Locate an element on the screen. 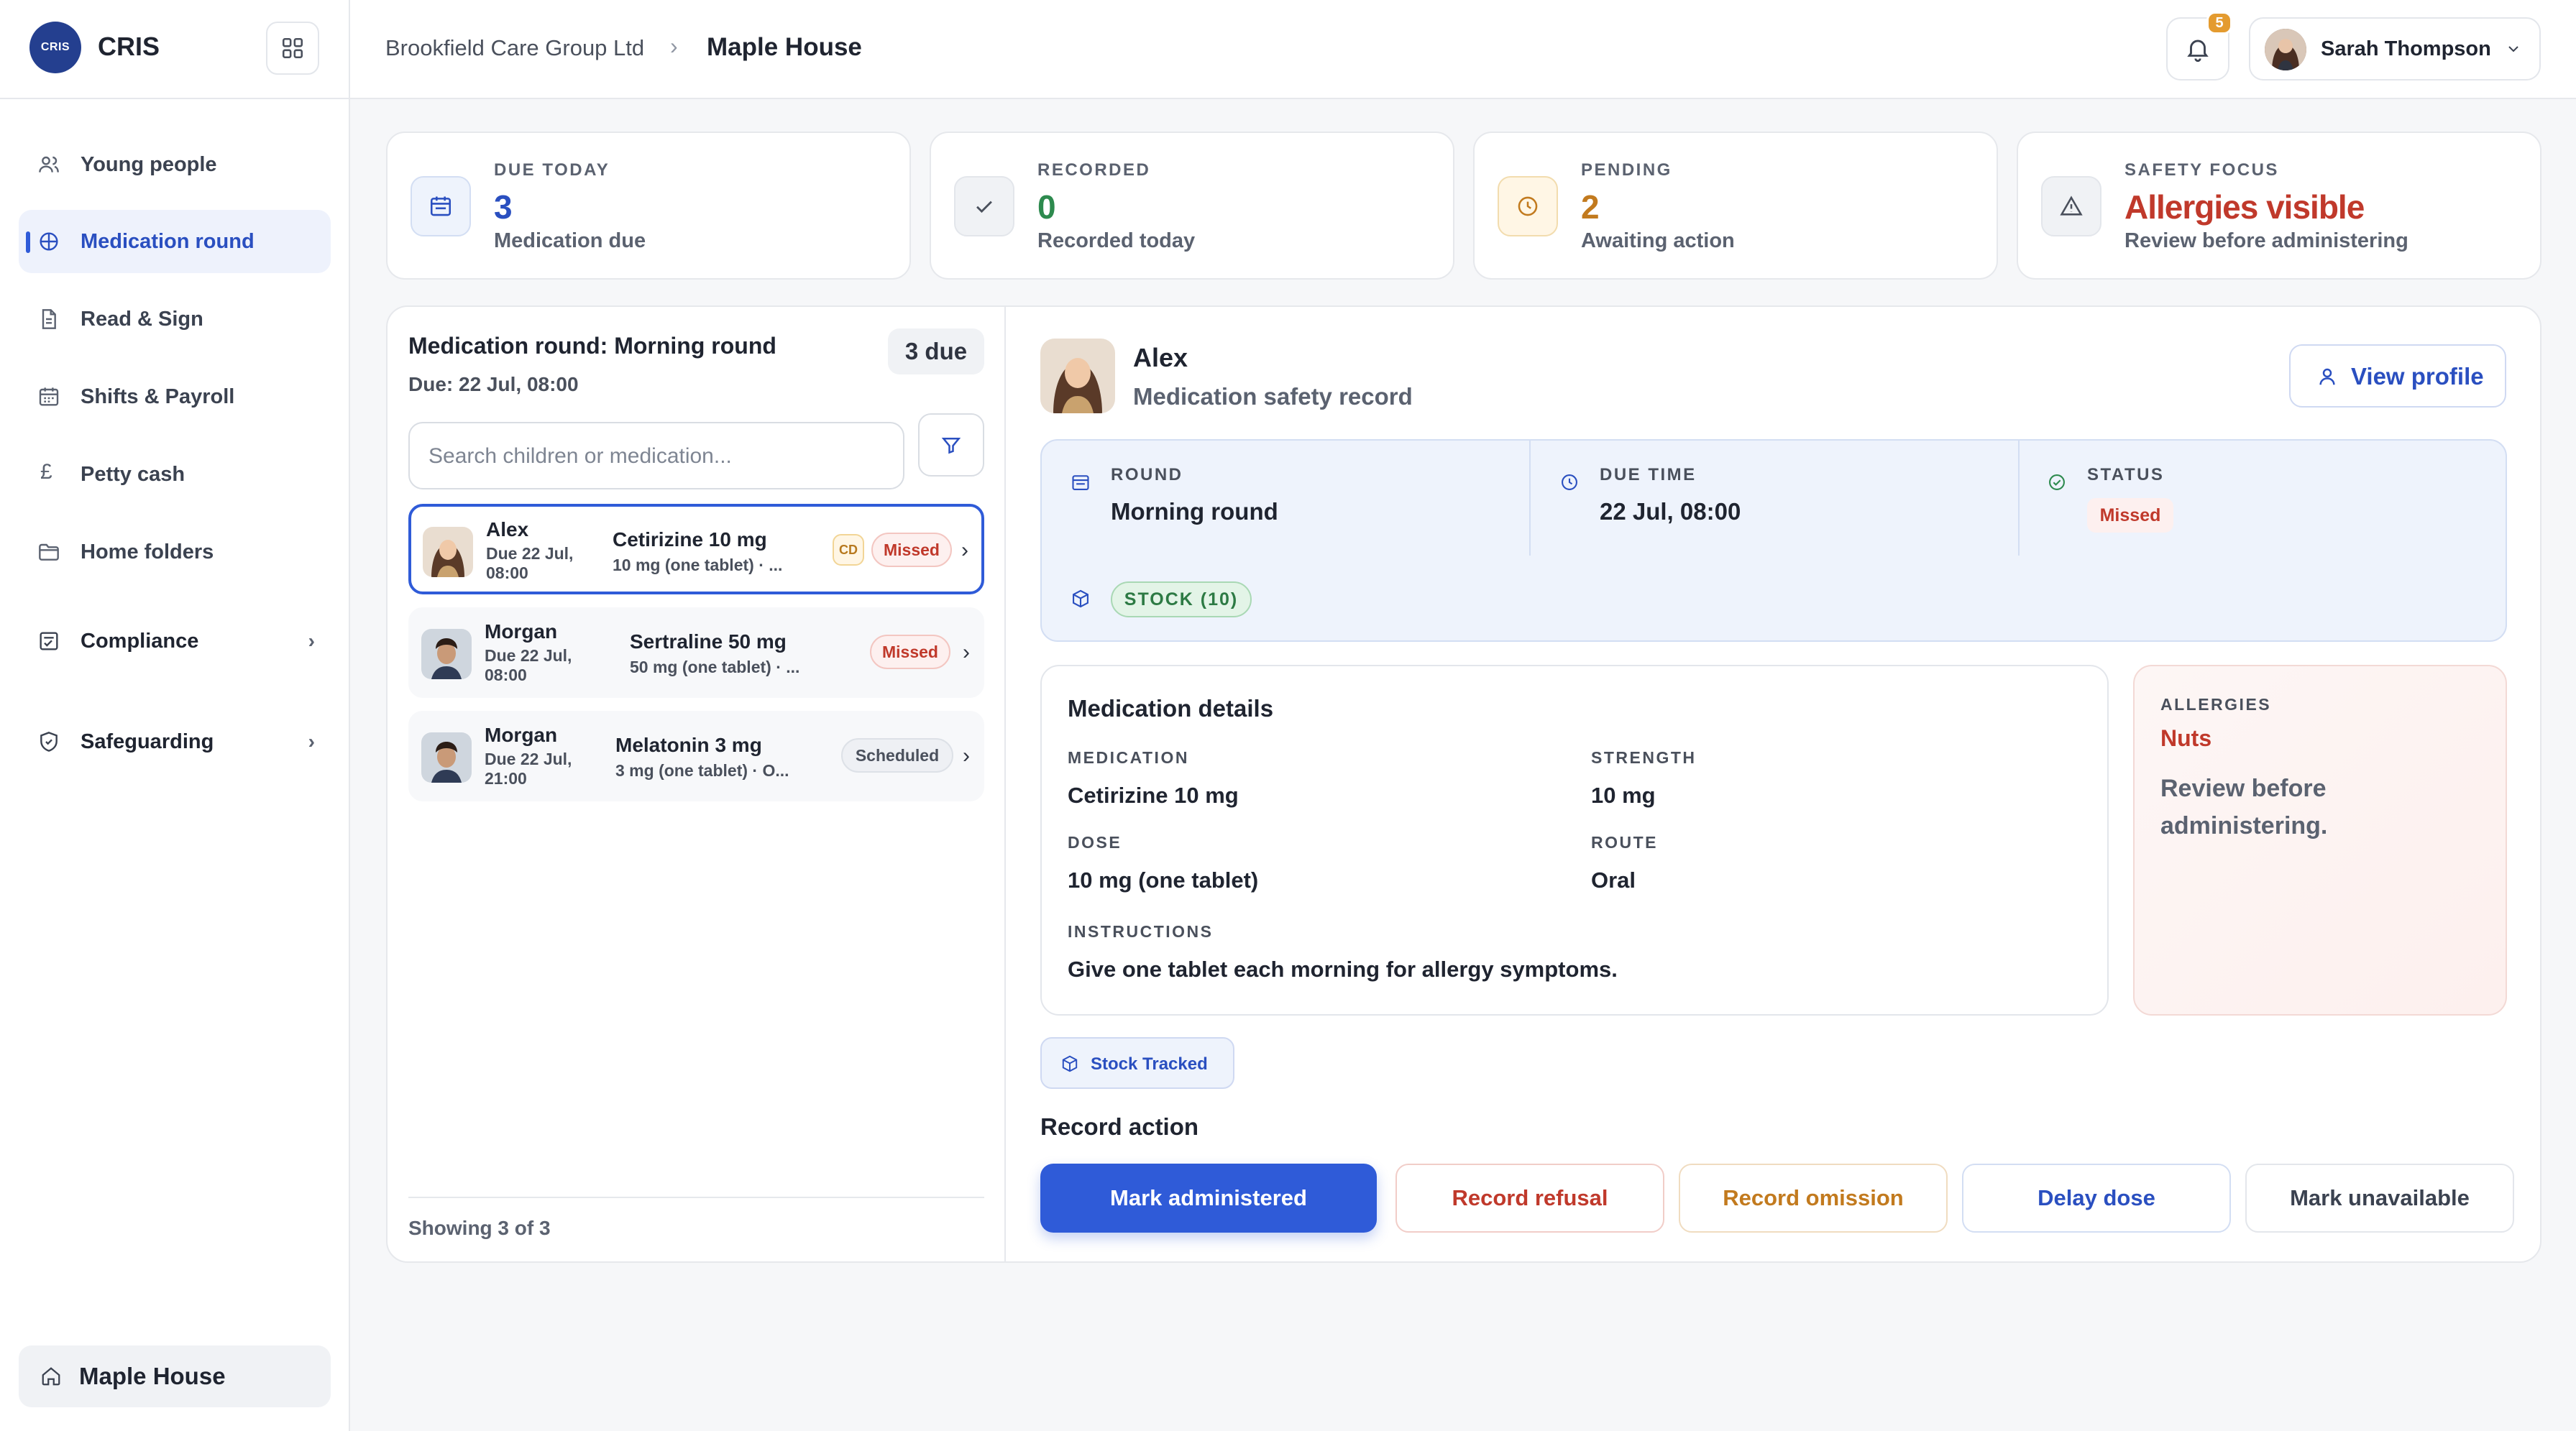 The height and width of the screenshot is (1431, 2576). status-info: STATUS Missed is located at coordinates (2262, 498).